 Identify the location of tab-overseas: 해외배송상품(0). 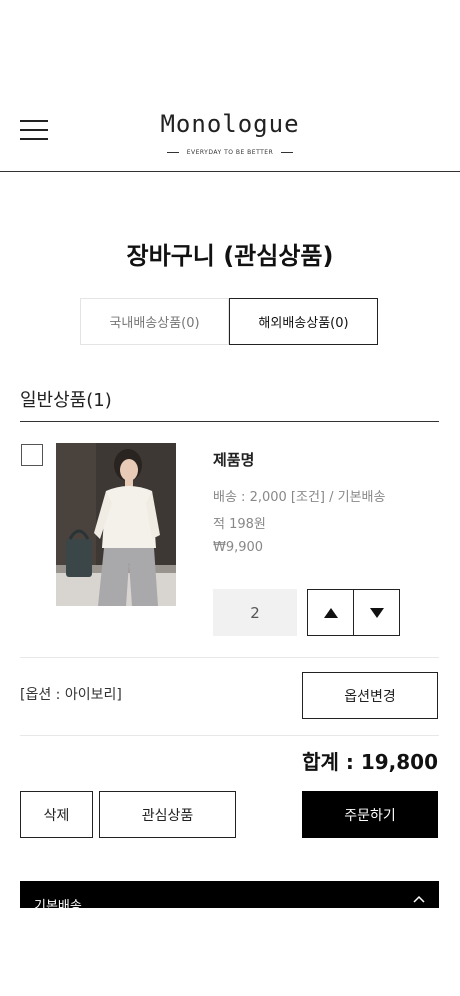
(303, 321).